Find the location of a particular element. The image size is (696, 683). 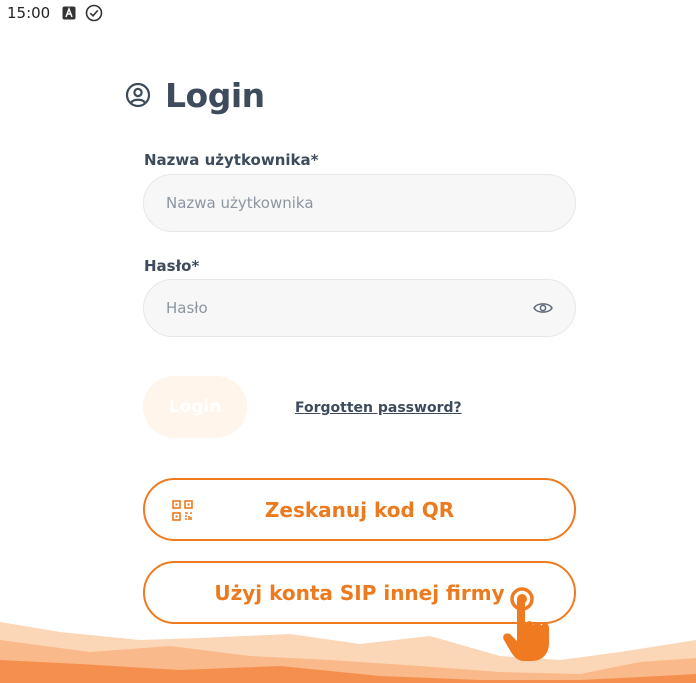

user-circle-icon is located at coordinates (138, 95).